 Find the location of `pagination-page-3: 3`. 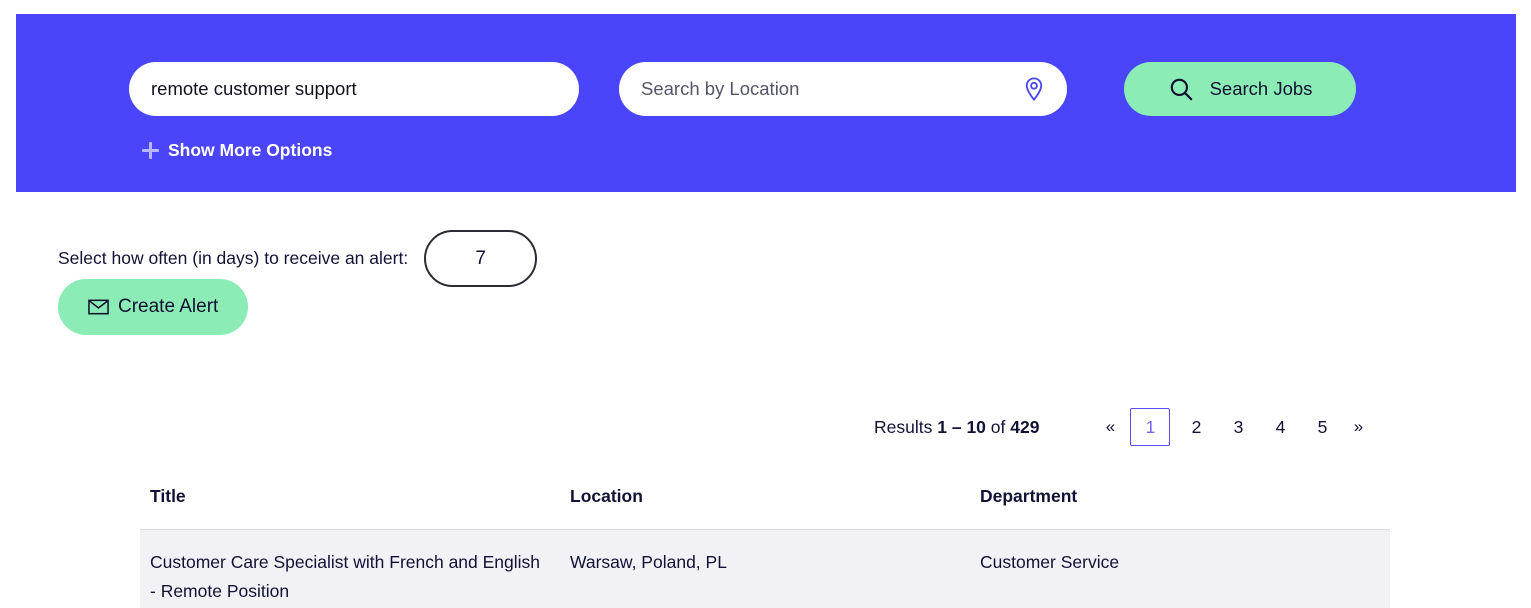

pagination-page-3: 3 is located at coordinates (1238, 427).